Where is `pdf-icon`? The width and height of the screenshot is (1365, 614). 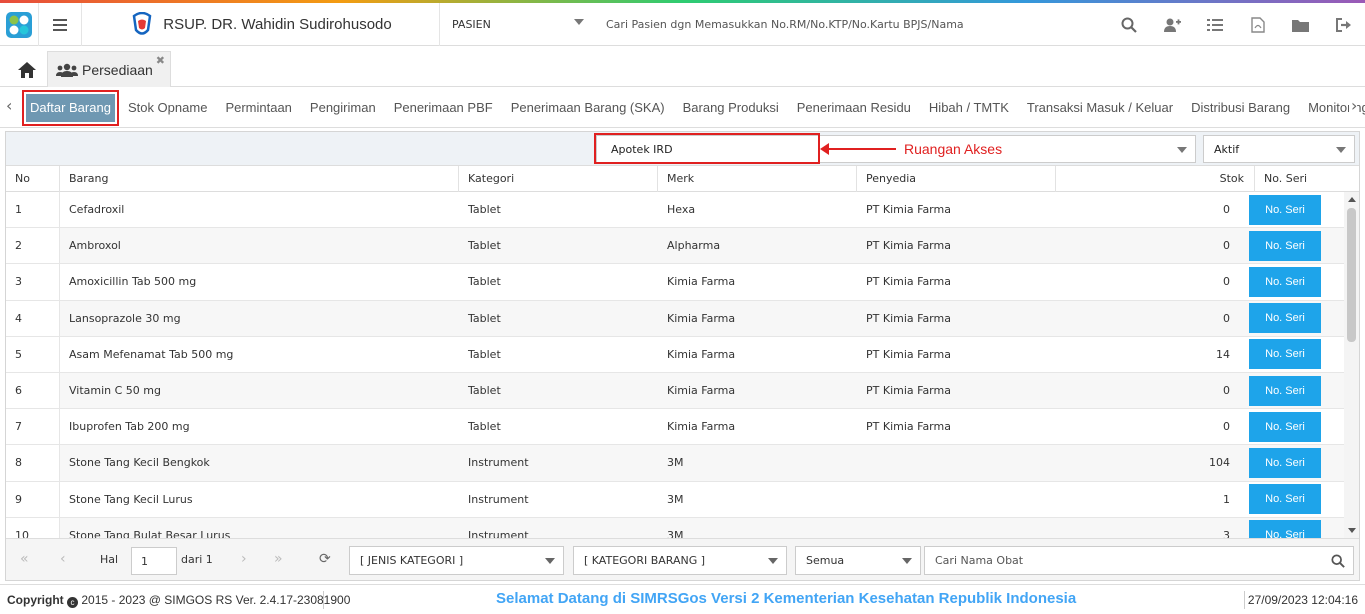 pdf-icon is located at coordinates (1257, 24).